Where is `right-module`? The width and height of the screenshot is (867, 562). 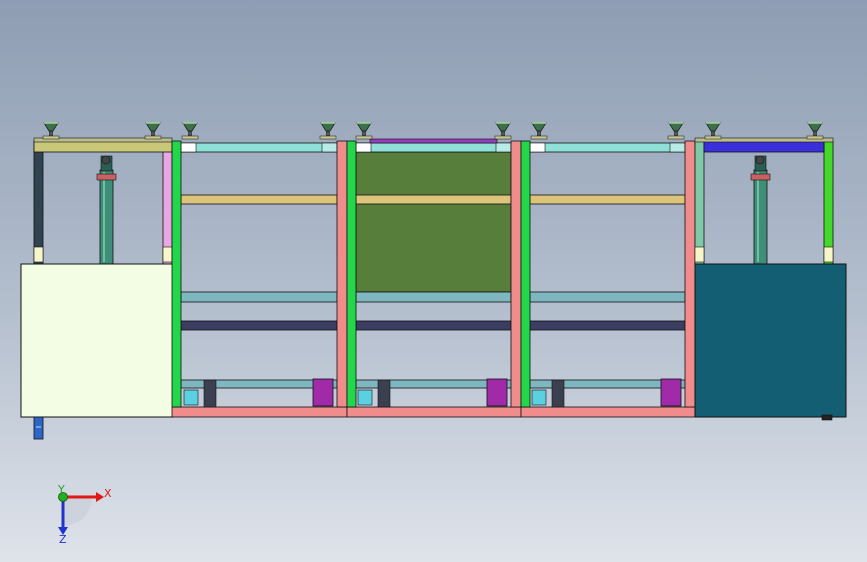
right-module is located at coordinates (770, 279).